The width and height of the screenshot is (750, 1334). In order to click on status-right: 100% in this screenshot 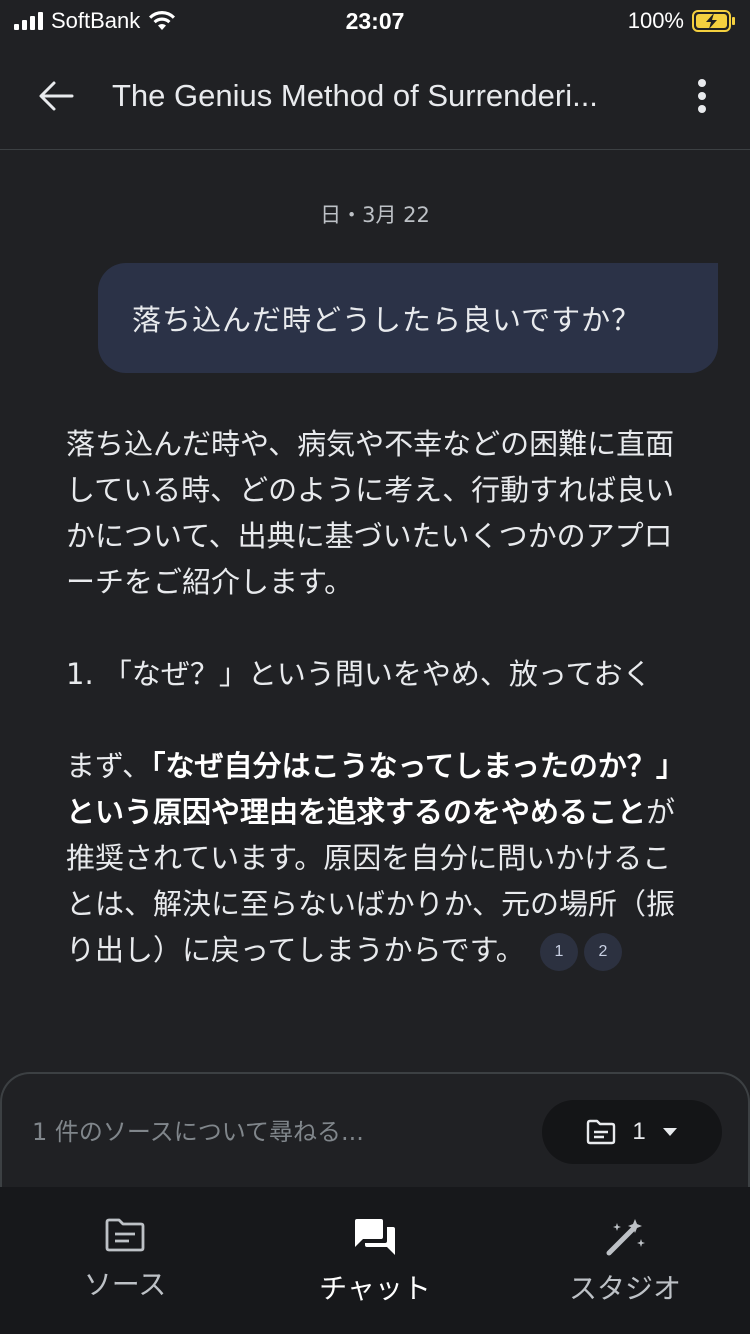, I will do `click(682, 21)`.